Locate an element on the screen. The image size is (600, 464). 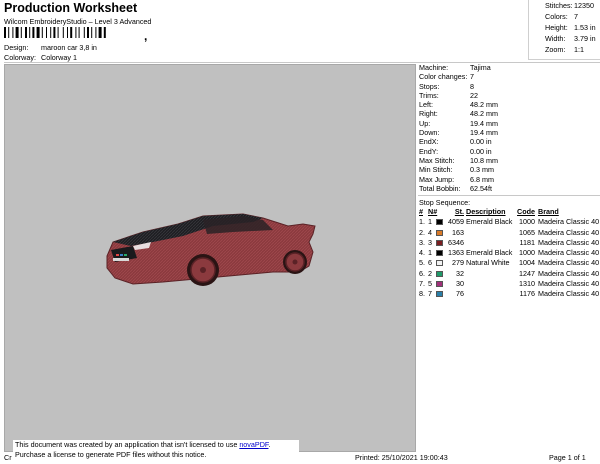
info-row: Max Stitch: 10.8 mm is located at coordinates (458, 160).